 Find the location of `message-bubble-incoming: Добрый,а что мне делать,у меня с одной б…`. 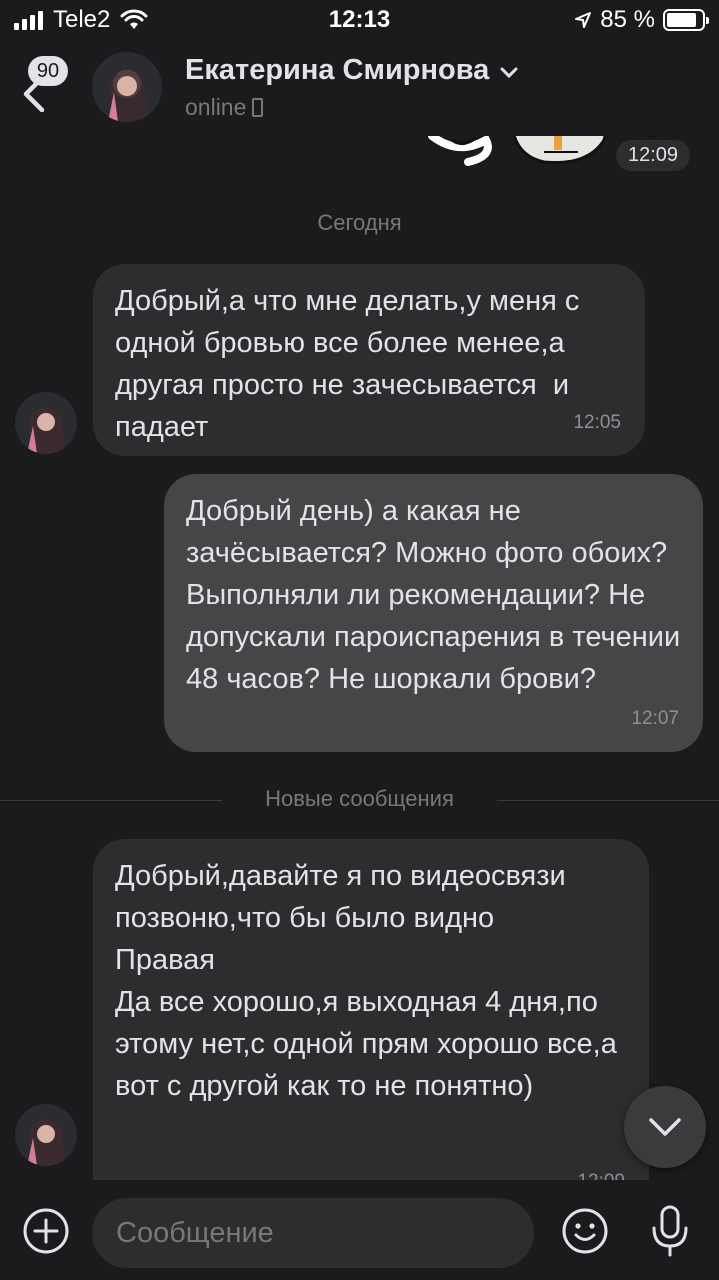

message-bubble-incoming: Добрый,а что мне делать,у меня с одной б… is located at coordinates (369, 360).